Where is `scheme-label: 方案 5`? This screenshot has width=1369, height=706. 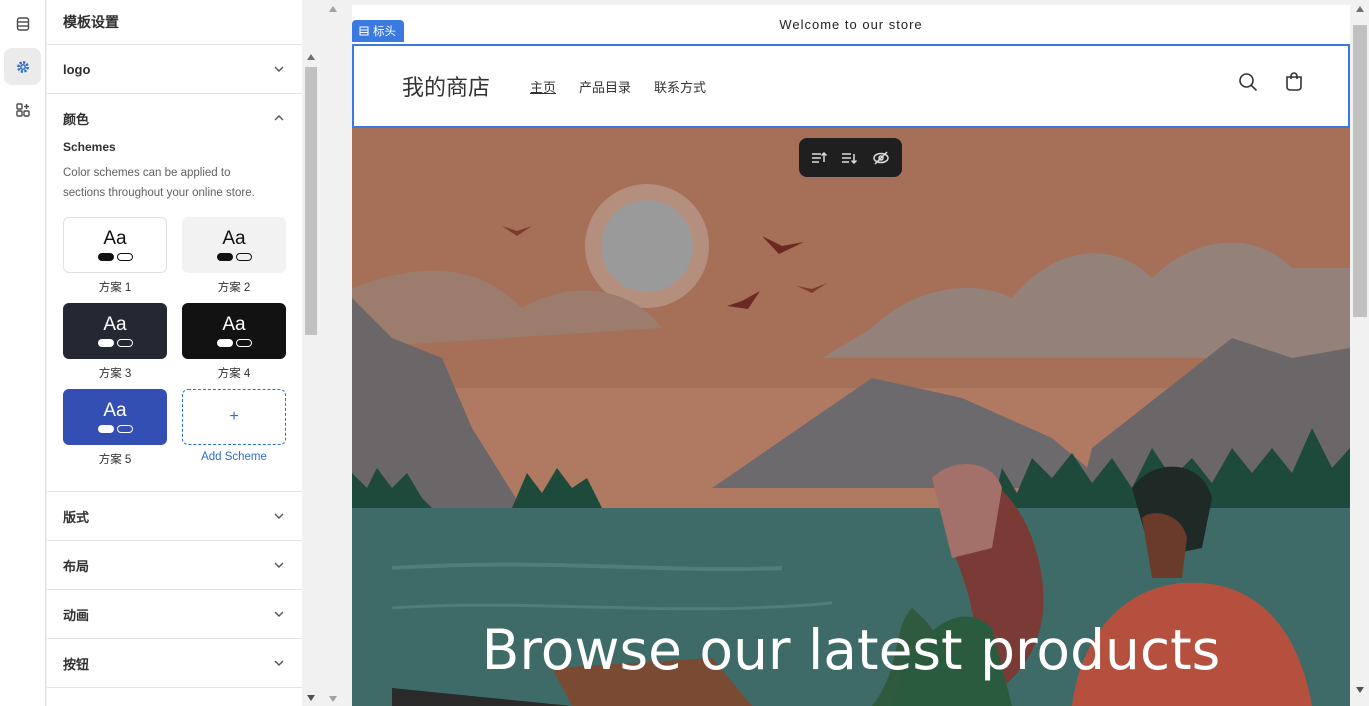 scheme-label: 方案 5 is located at coordinates (115, 460).